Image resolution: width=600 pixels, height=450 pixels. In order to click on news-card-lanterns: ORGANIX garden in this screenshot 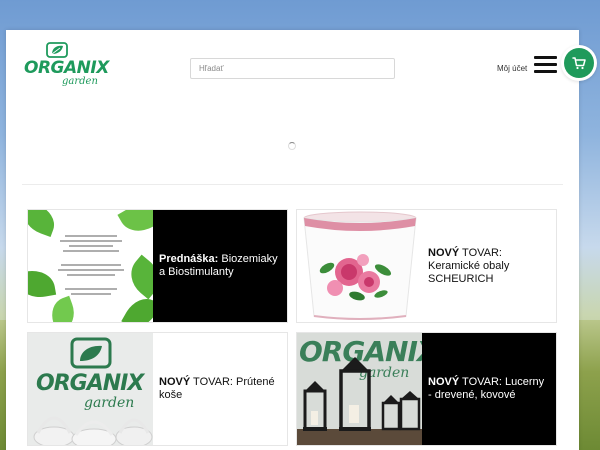, I will do `click(426, 389)`.